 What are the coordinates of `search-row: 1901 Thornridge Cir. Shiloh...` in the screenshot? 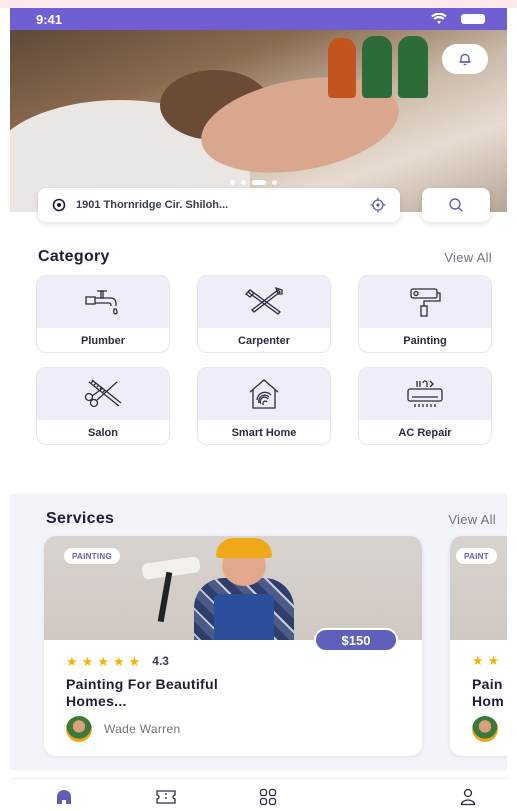 It's located at (265, 205).